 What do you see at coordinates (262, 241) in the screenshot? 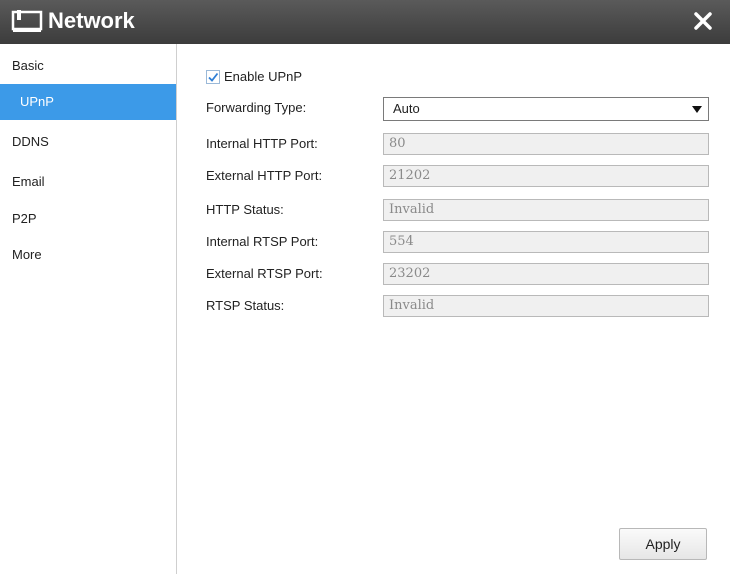
I see `internal-rtsp-port-label: Internal RTSP Port:` at bounding box center [262, 241].